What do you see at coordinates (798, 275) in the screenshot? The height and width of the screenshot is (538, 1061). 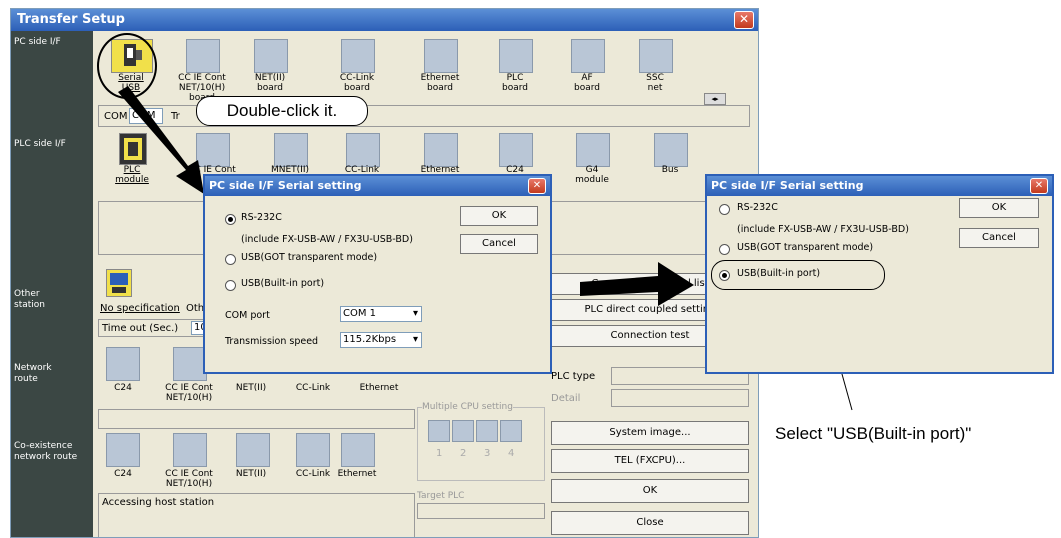 I see `selection-highlight` at bounding box center [798, 275].